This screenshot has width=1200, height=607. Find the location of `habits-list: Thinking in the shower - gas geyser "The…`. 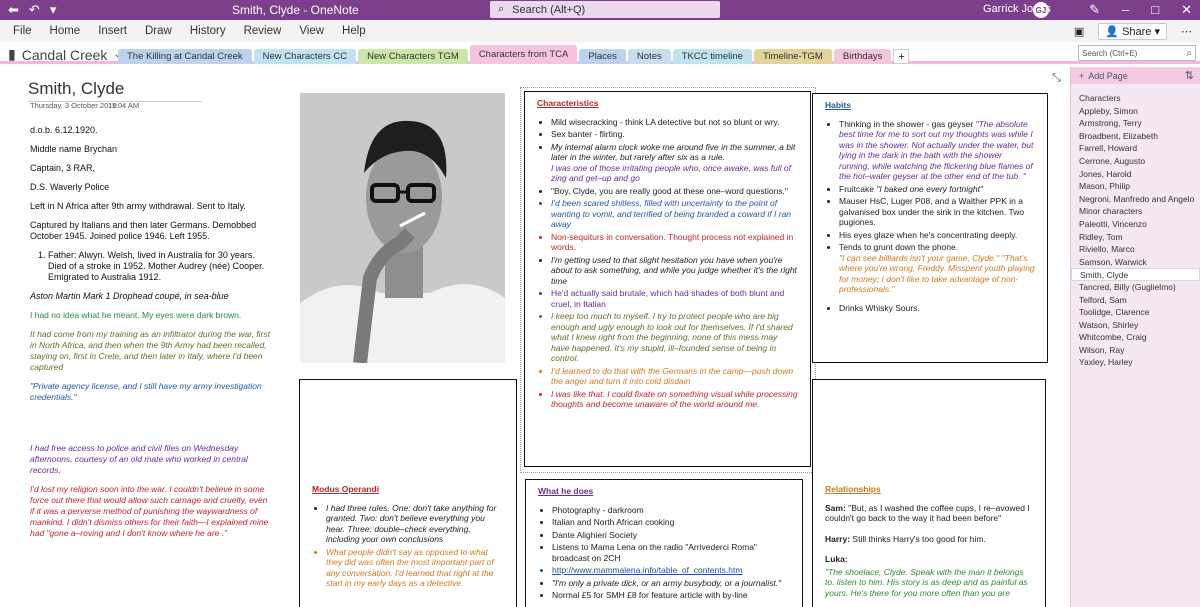

habits-list: Thinking in the shower - gas geyser "The… is located at coordinates (937, 216).